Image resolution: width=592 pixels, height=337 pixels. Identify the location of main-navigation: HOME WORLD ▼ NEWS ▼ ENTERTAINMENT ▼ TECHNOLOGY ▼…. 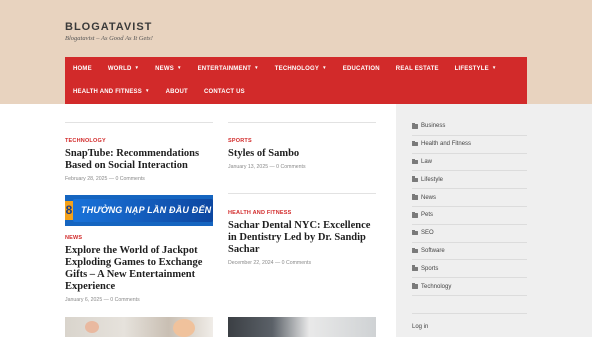
(296, 80).